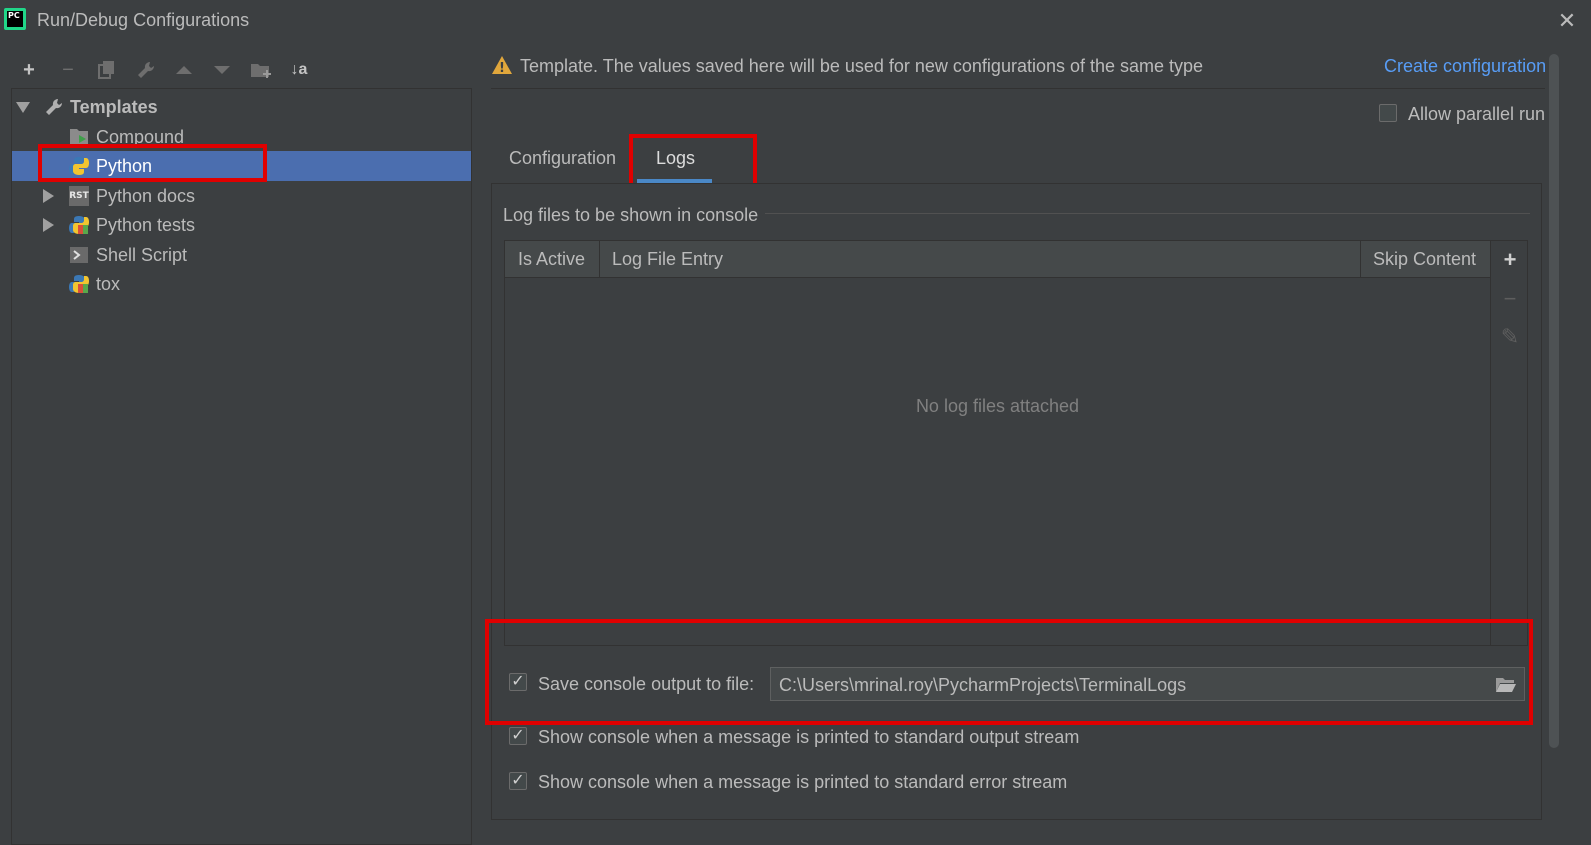  I want to click on add-log-file-button: +, so click(1510, 259).